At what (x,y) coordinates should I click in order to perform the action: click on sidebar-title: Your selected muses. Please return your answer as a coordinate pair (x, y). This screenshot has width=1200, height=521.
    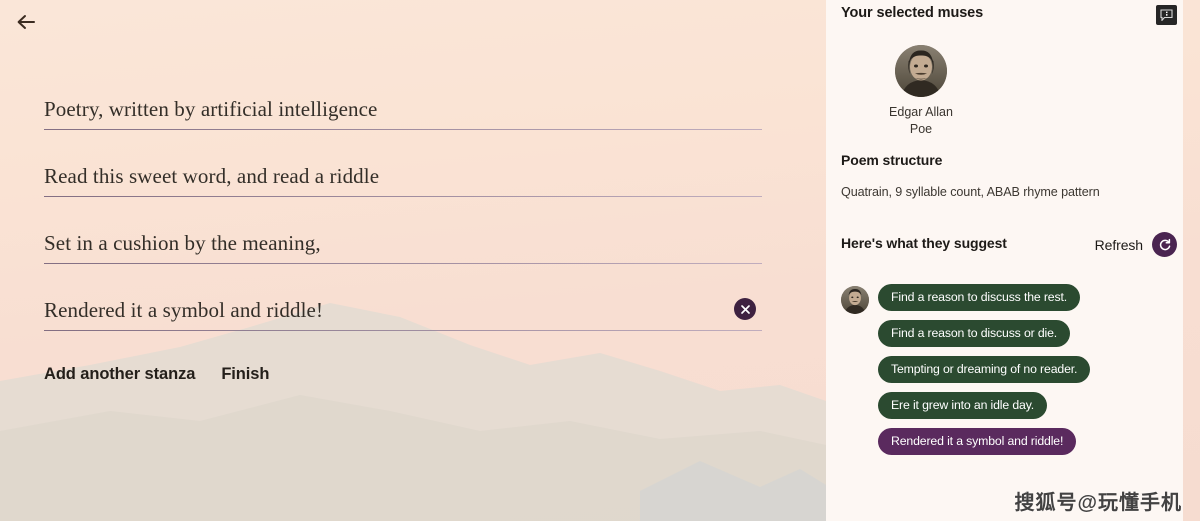
    Looking at the image, I should click on (912, 13).